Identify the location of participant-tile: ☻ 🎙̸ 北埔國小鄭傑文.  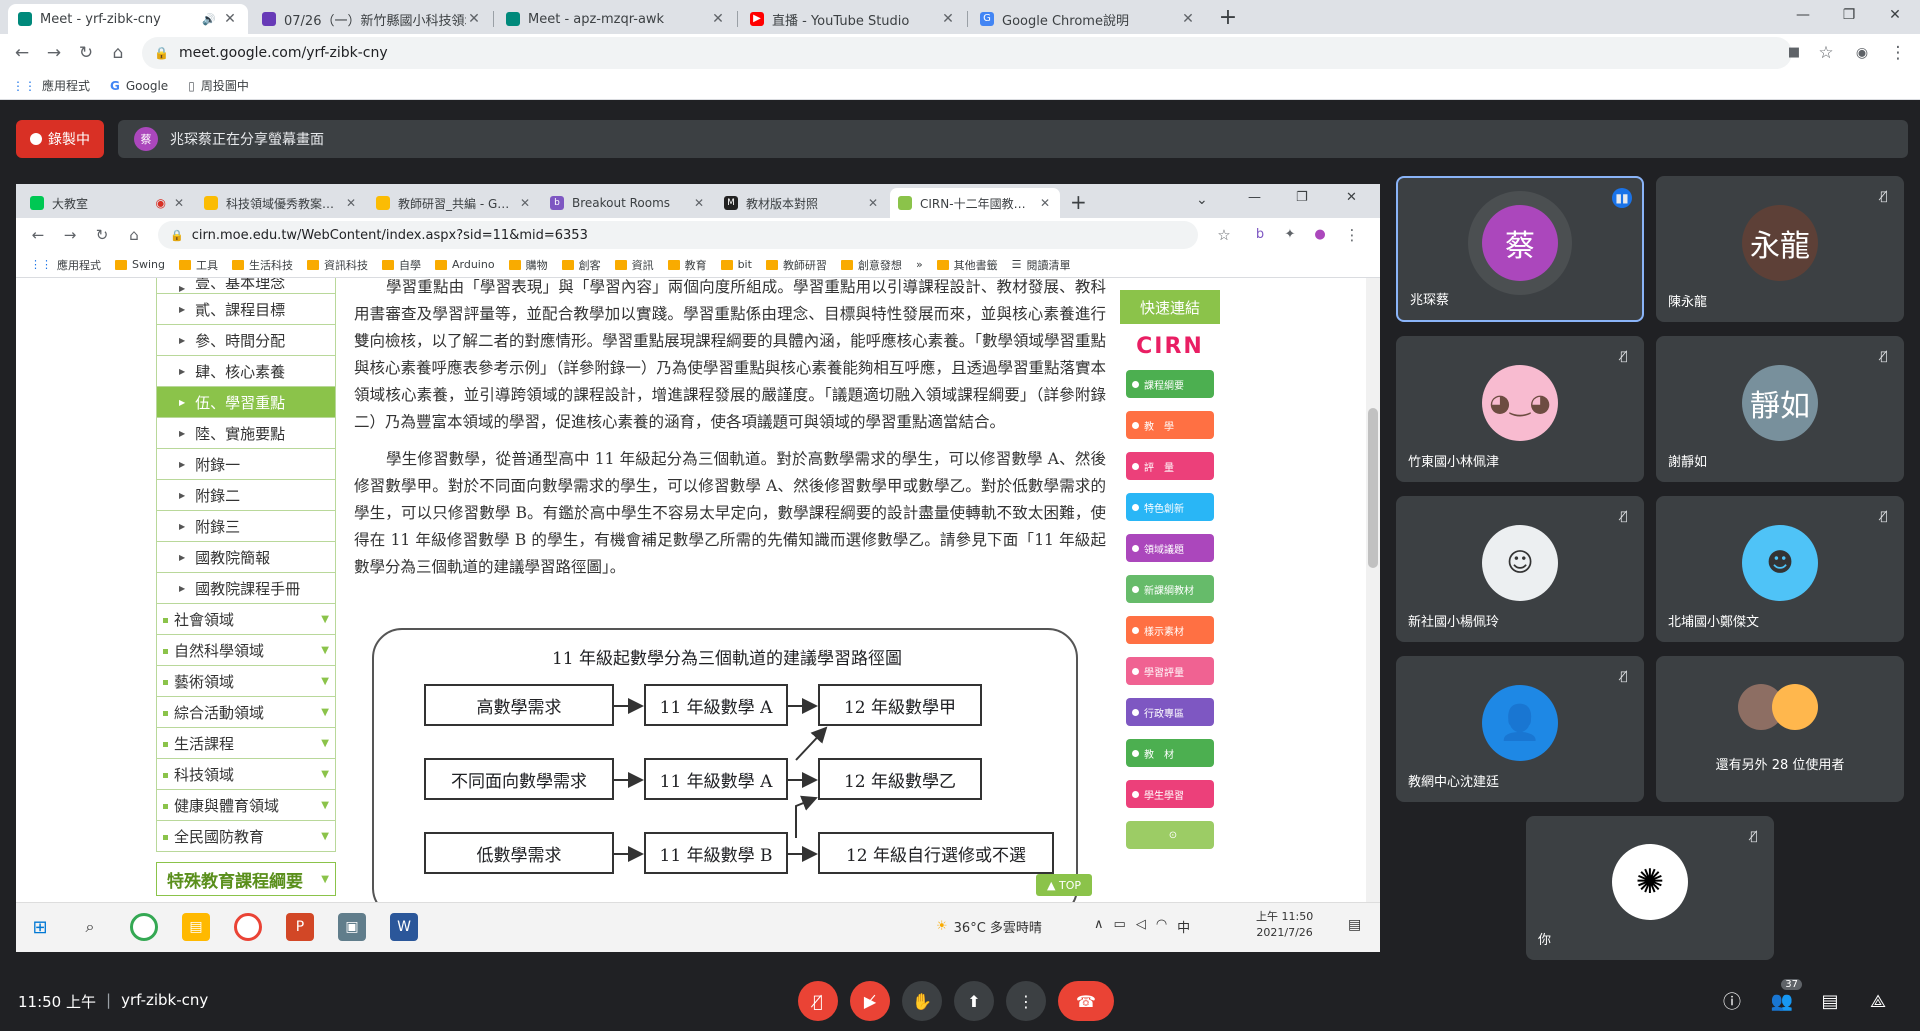
(1780, 569).